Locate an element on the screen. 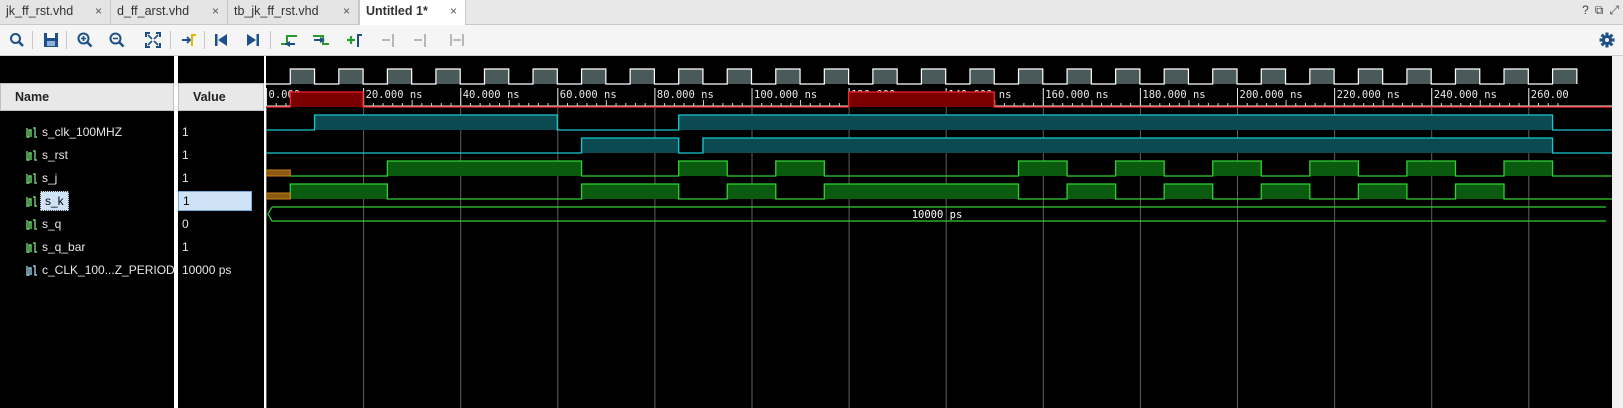  help-icon: ? is located at coordinates (1585, 10).